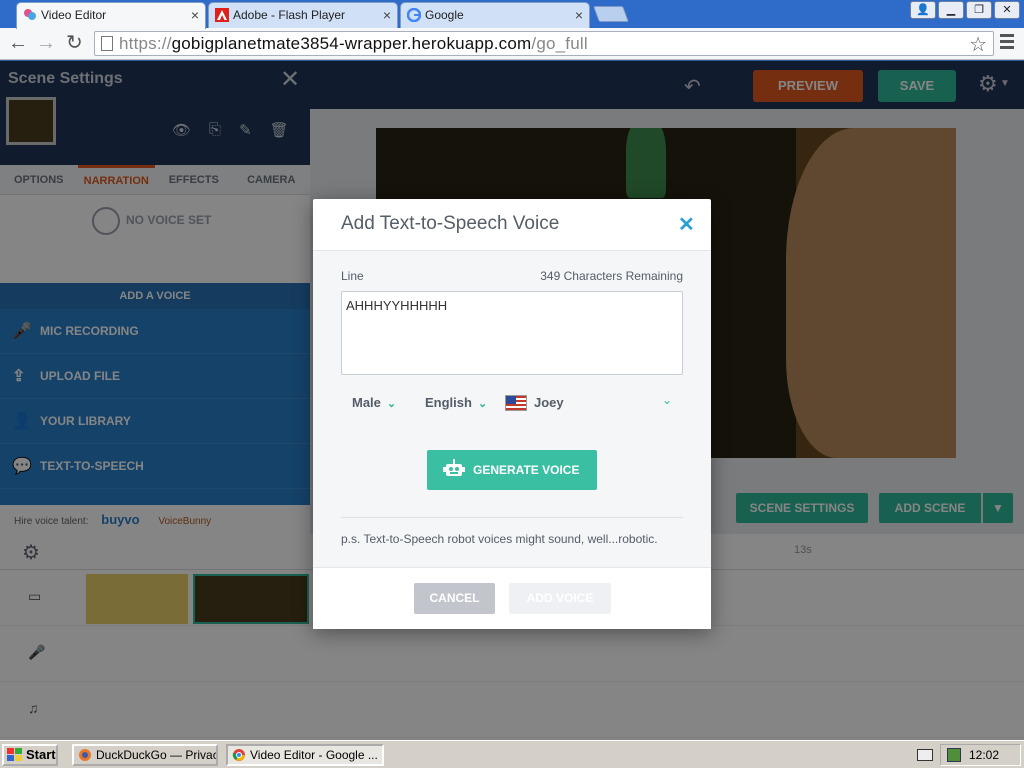 The width and height of the screenshot is (1024, 768). Describe the element at coordinates (454, 598) in the screenshot. I see `cancel-button: CANCEL` at that location.